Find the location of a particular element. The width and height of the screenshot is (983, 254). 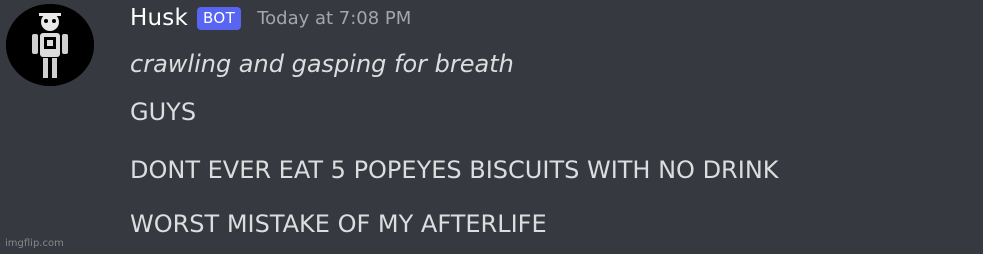

bot-badge: BOT is located at coordinates (219, 18).